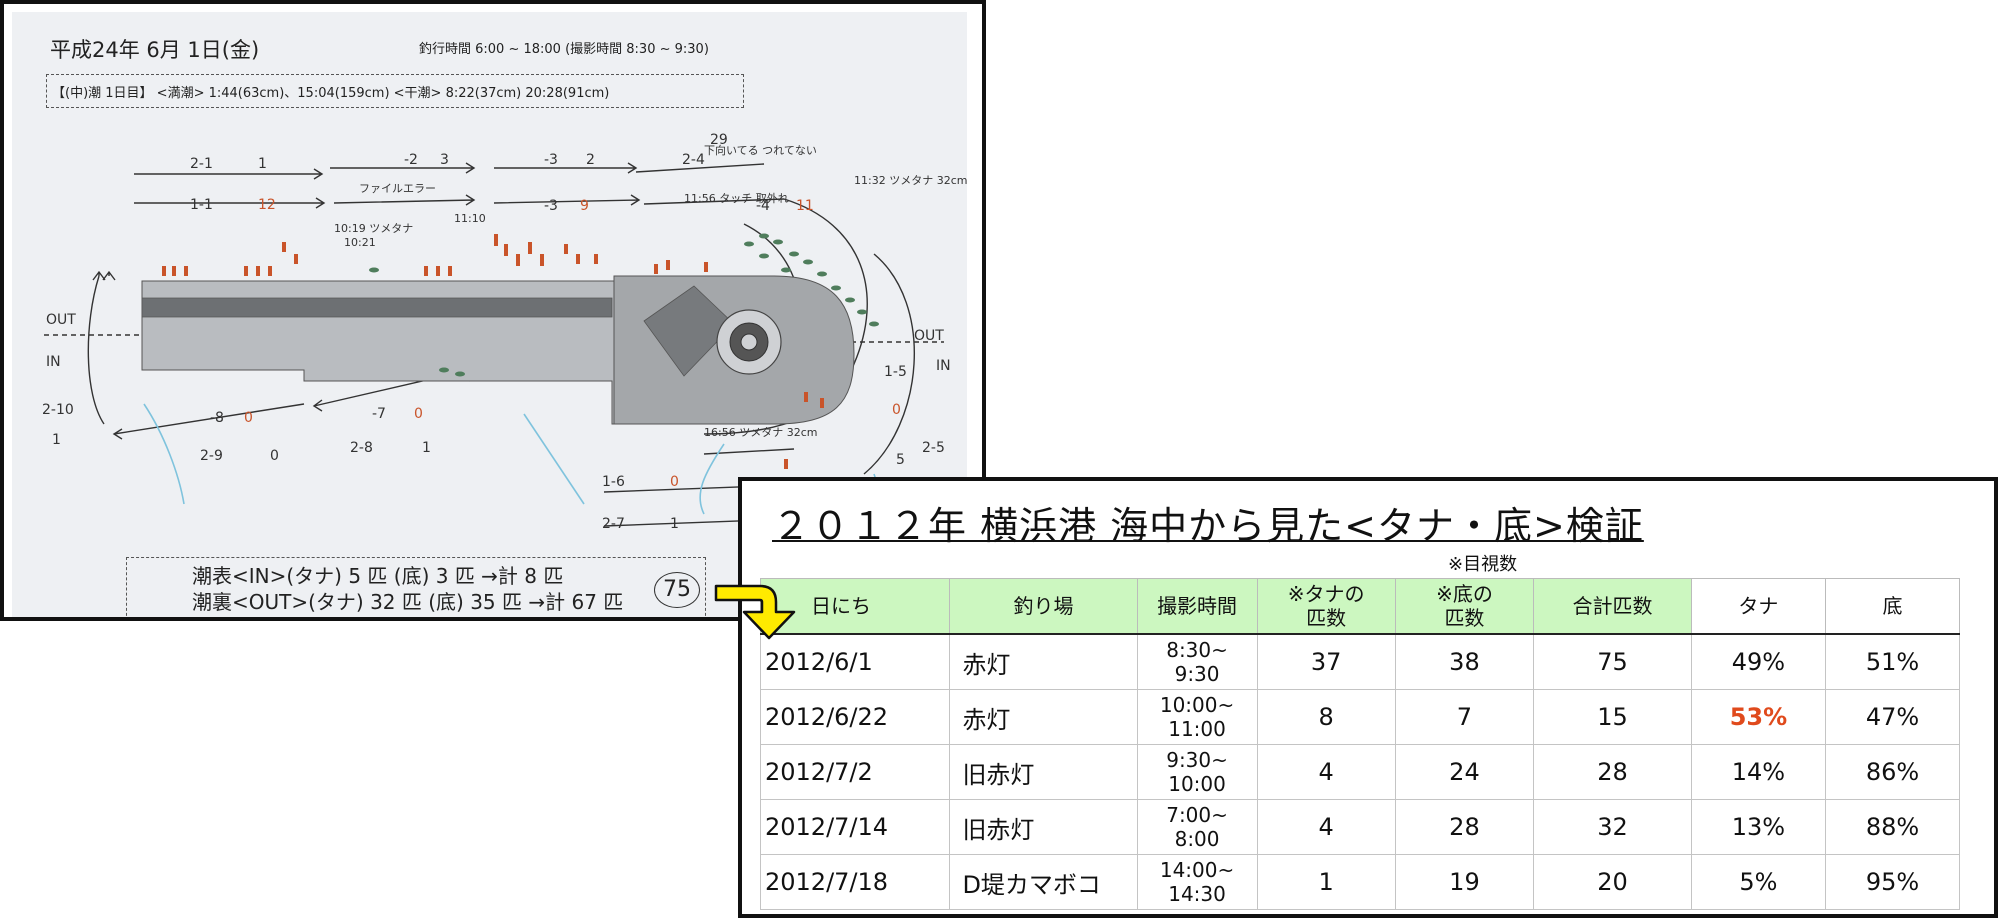  I want to click on pass-bottom-1: -8, so click(217, 418).